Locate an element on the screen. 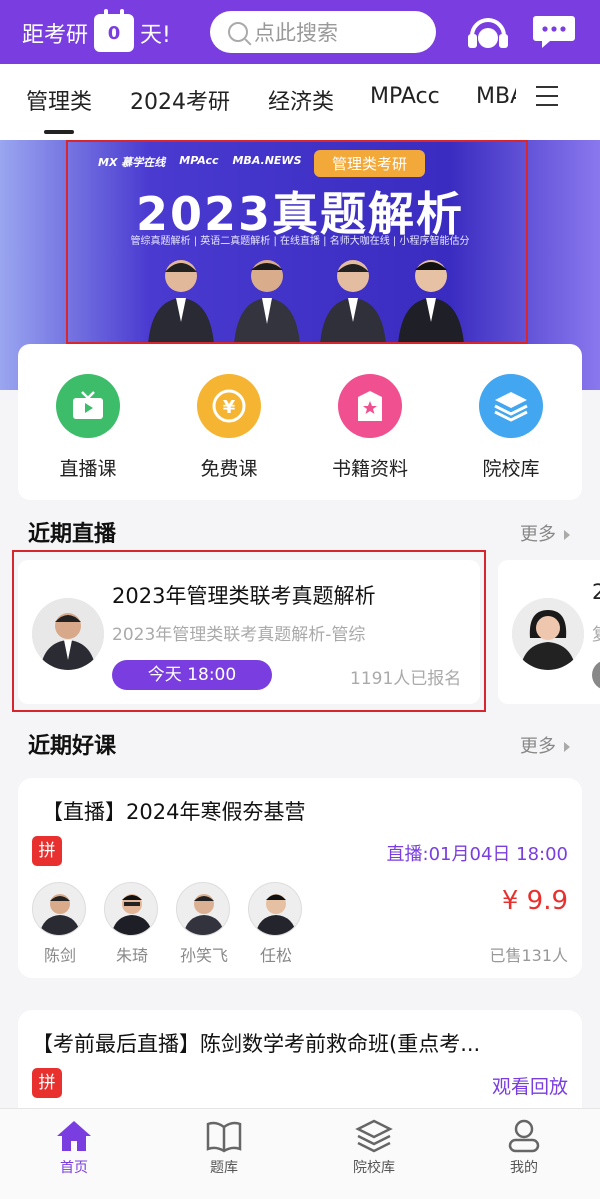  section-title-recent-live: 近期直播 is located at coordinates (72, 534).